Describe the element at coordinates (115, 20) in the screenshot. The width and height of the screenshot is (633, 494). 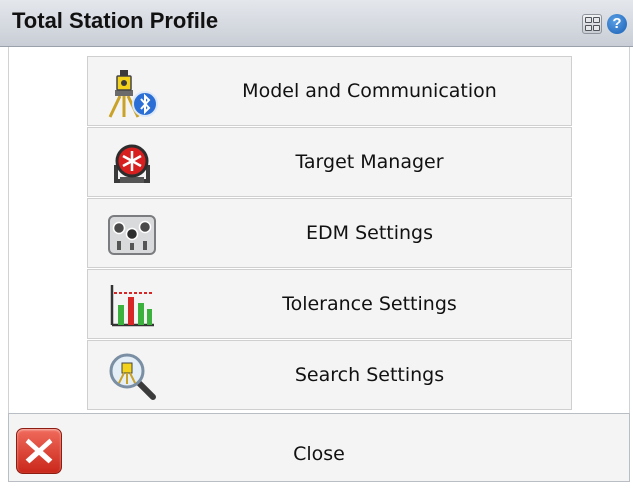
I see `window-title: Total Station Profile` at that location.